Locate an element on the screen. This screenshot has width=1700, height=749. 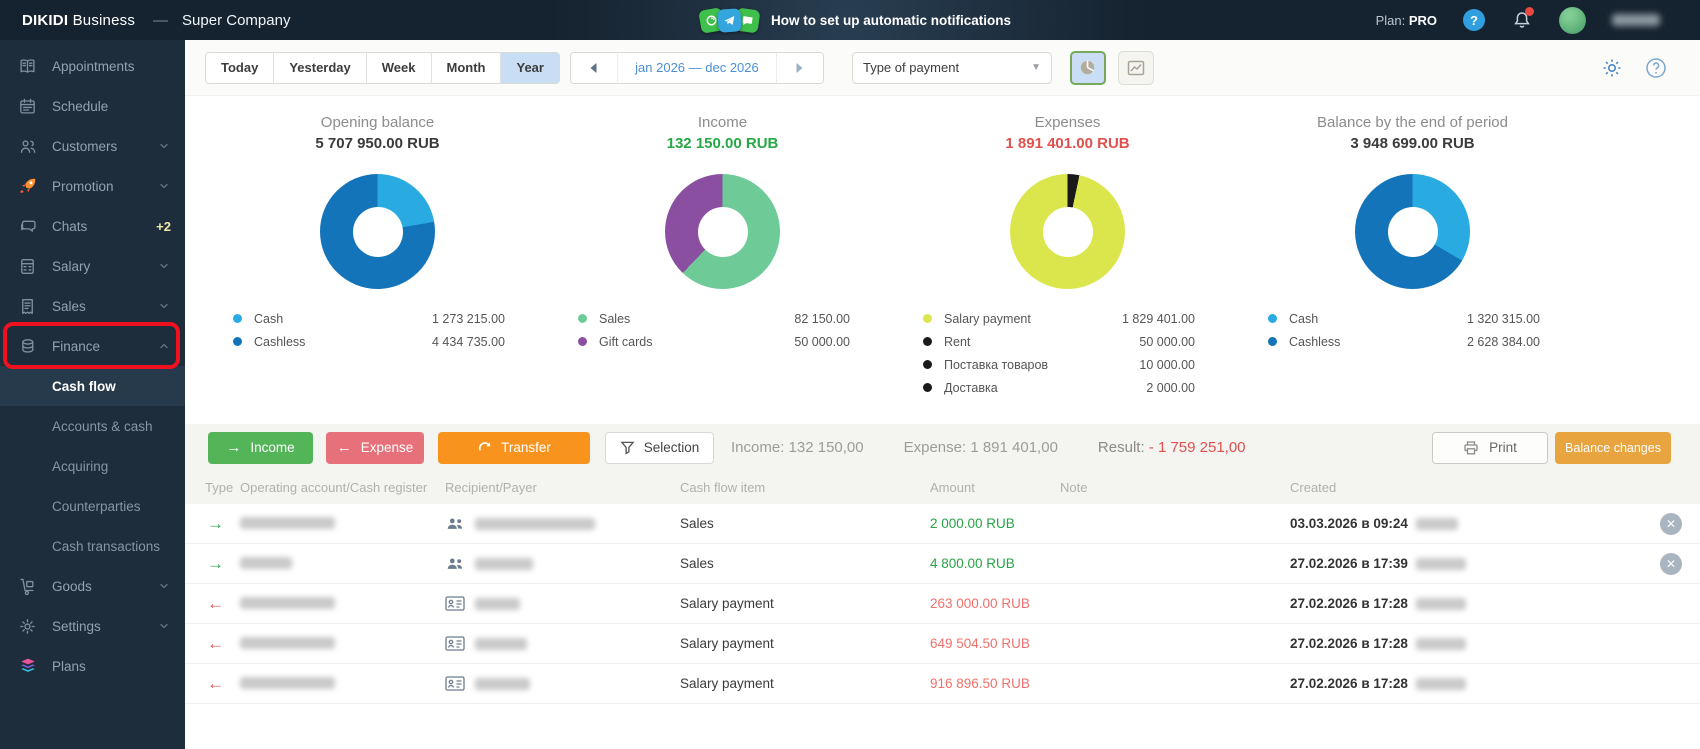
avatar is located at coordinates (1572, 20).